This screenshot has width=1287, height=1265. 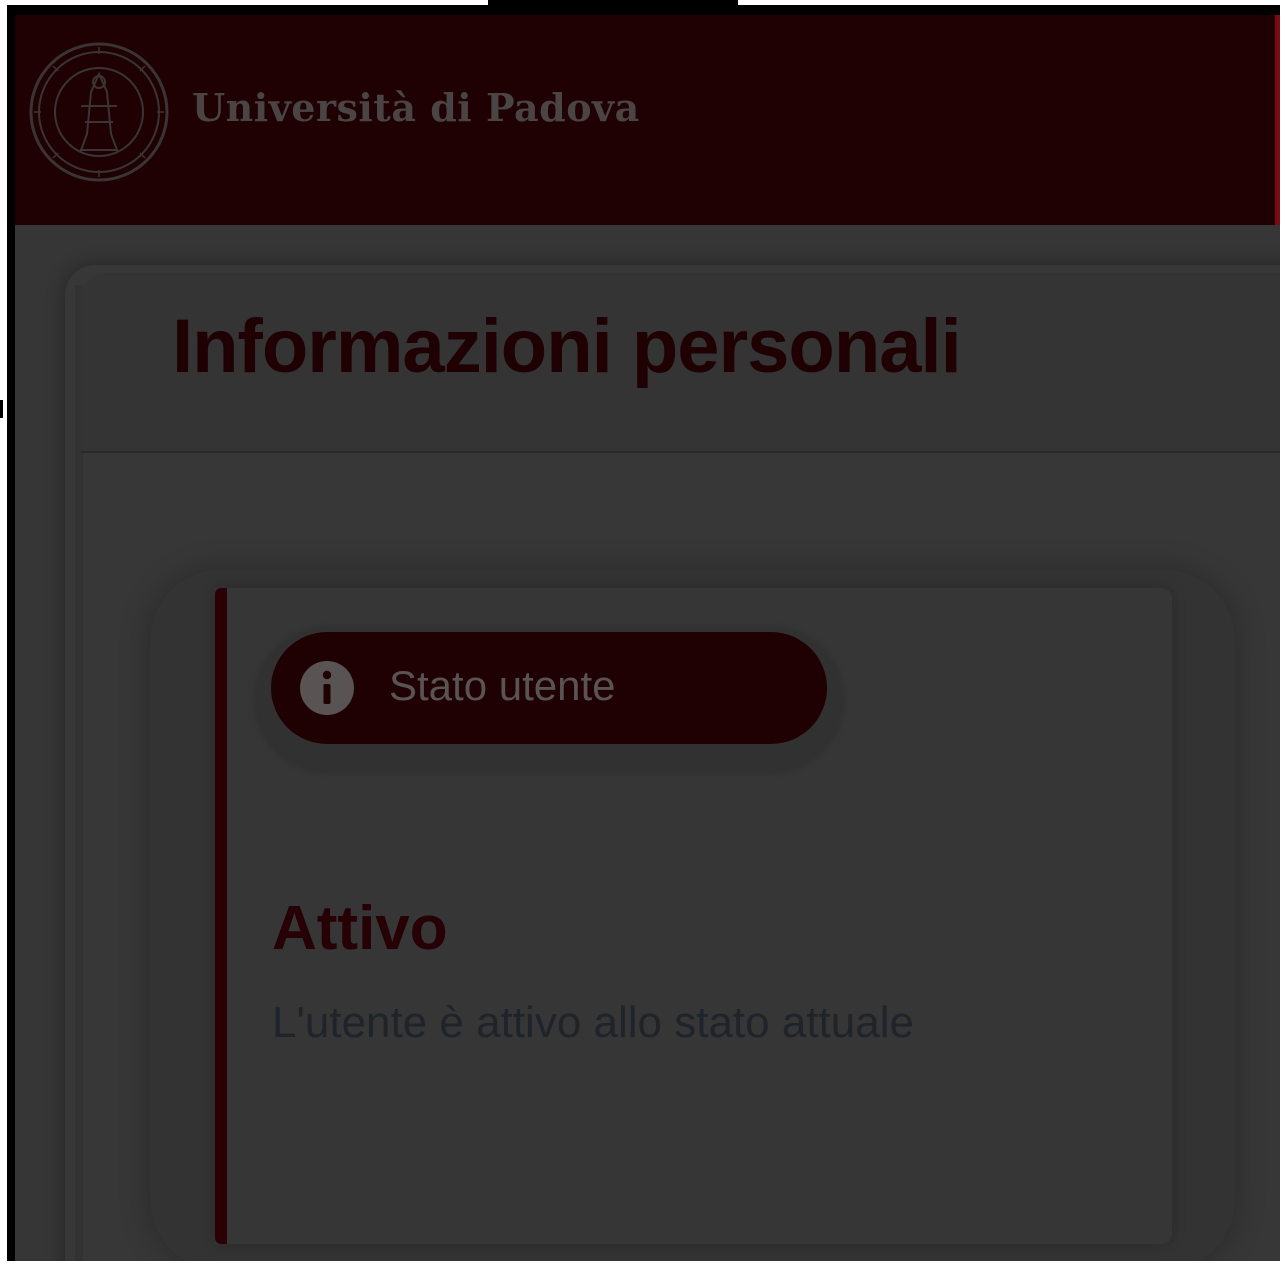 I want to click on status-accent-stripe, so click(x=221, y=916).